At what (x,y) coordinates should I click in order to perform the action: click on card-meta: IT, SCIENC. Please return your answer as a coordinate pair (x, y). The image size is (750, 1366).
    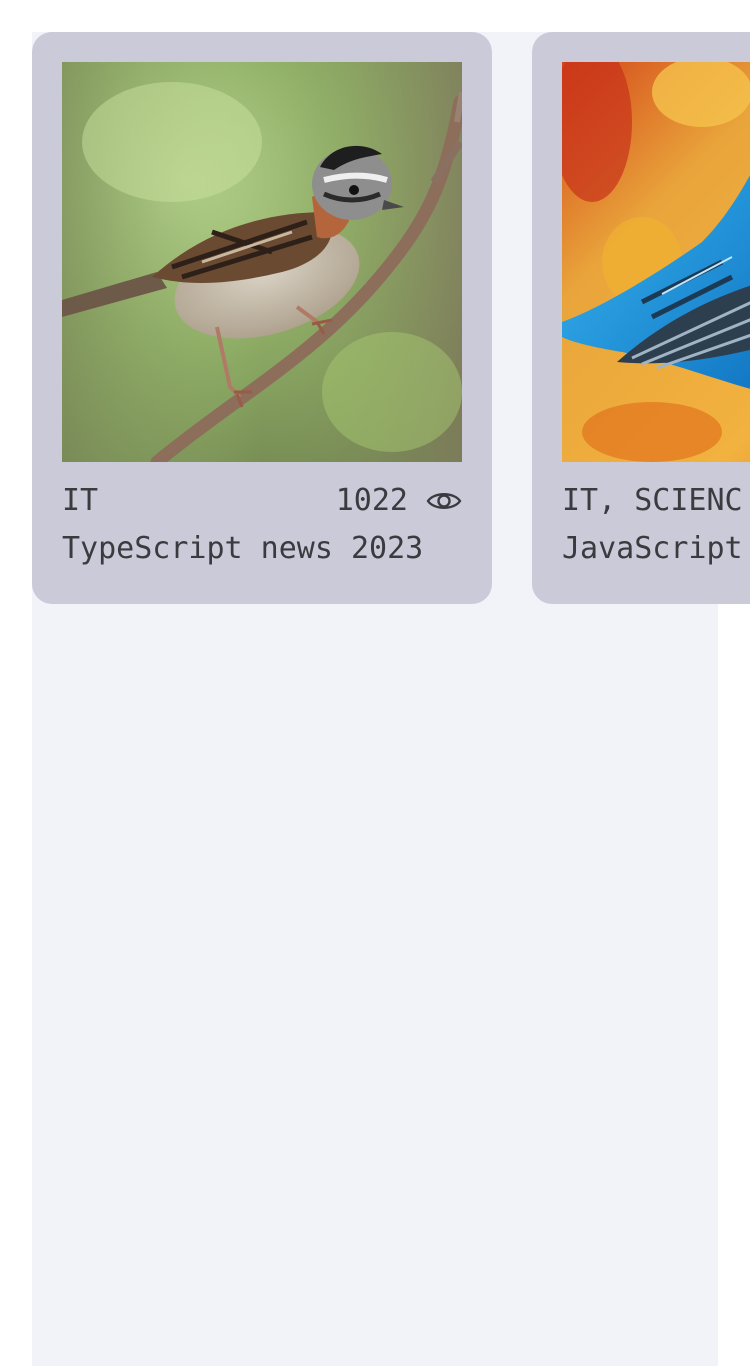
    Looking at the image, I should click on (656, 501).